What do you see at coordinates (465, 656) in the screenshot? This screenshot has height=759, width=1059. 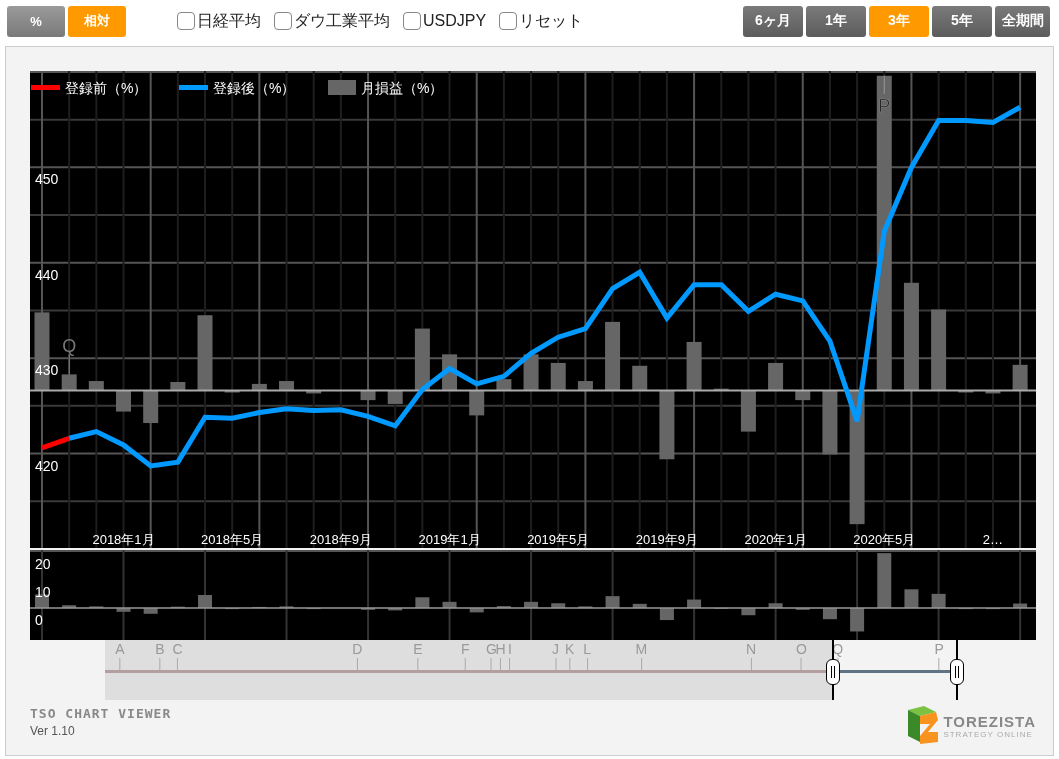 I see `event-marker: F` at bounding box center [465, 656].